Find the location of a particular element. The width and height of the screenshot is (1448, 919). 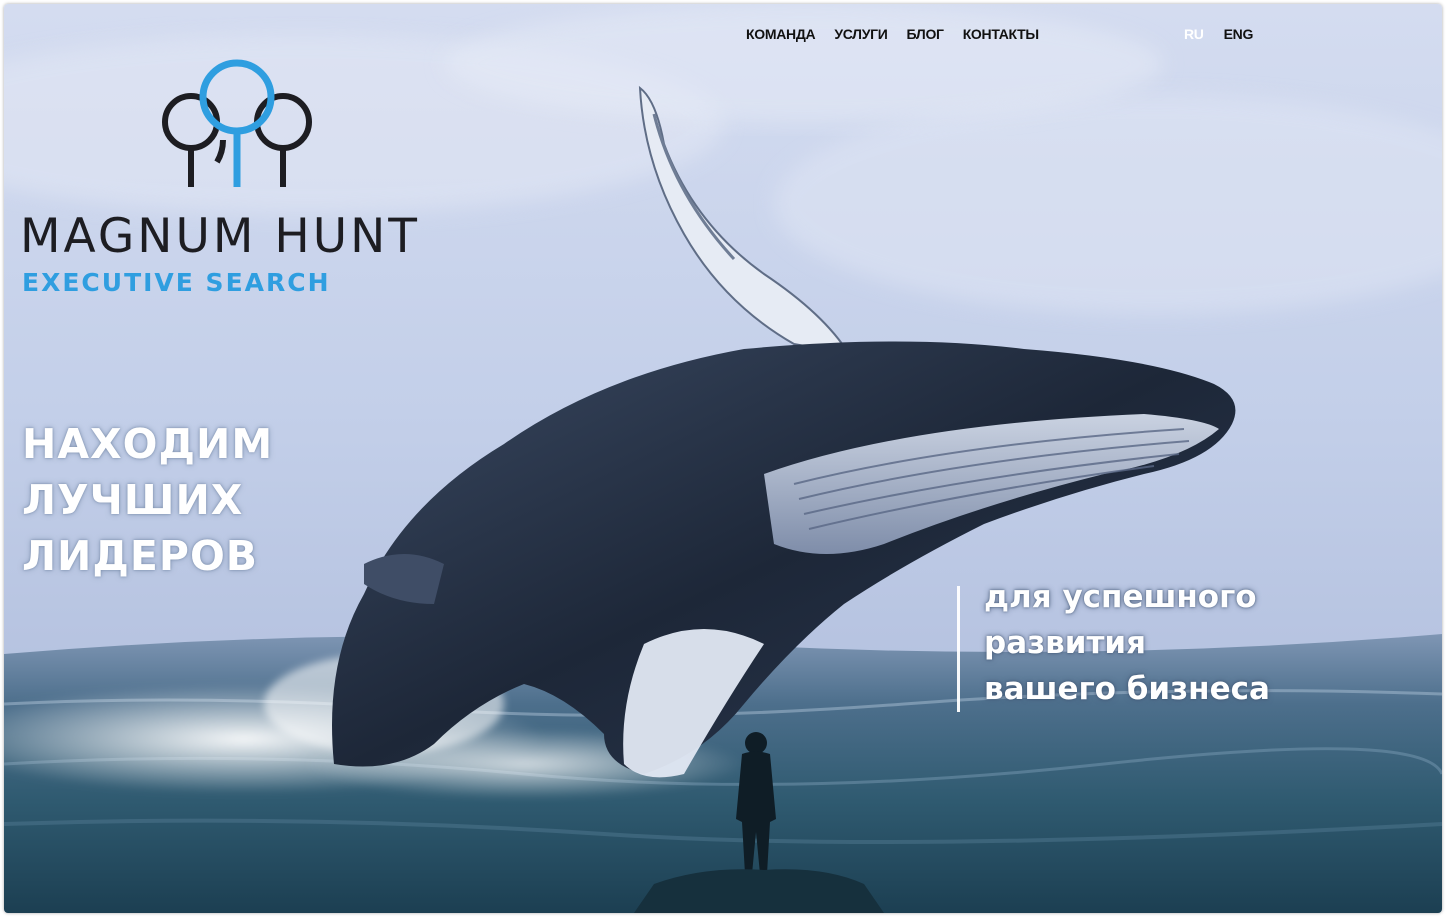

brand-subtitle: EXECUTIVE SEARCH is located at coordinates (176, 282).